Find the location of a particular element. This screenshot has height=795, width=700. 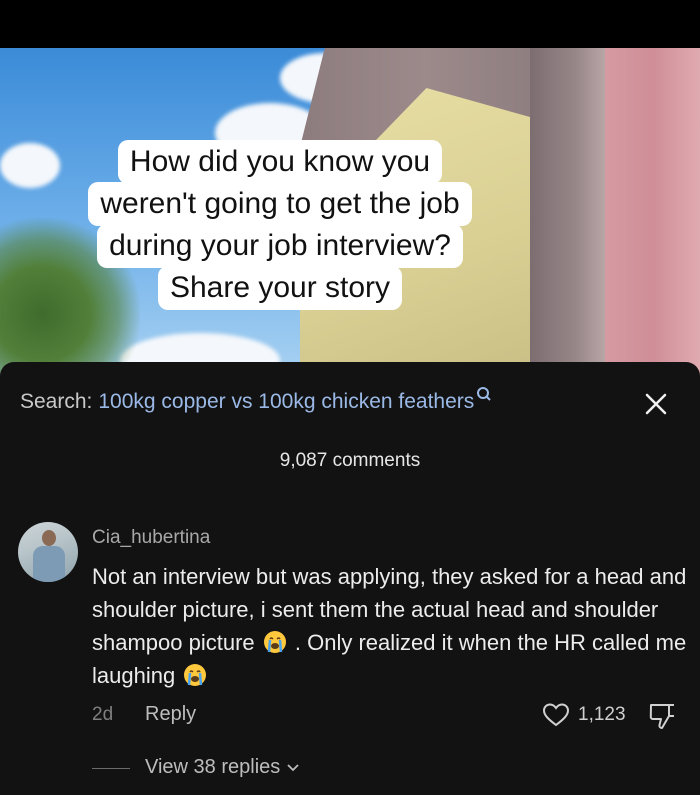

comment-username: Cia_hubertina is located at coordinates (151, 538).